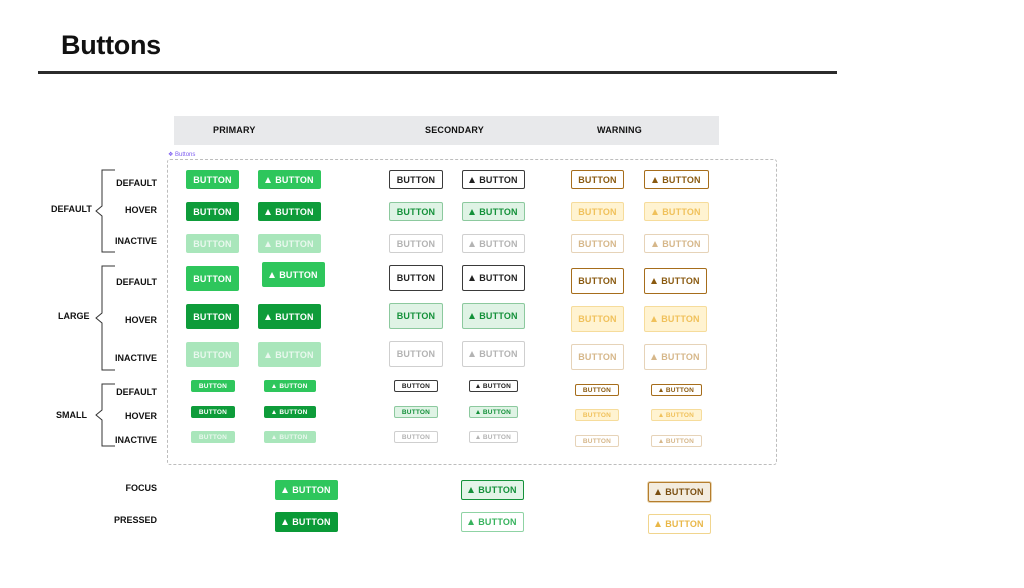 Image resolution: width=1024 pixels, height=588 pixels. What do you see at coordinates (493, 354) in the screenshot?
I see `secondary-icon-button-large-inactive: BUTTON` at bounding box center [493, 354].